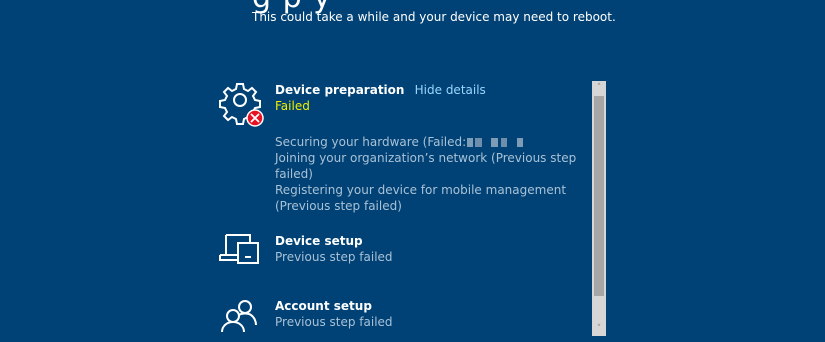 The image size is (825, 342). What do you see at coordinates (496, 142) in the screenshot?
I see `redacted-error-code` at bounding box center [496, 142].